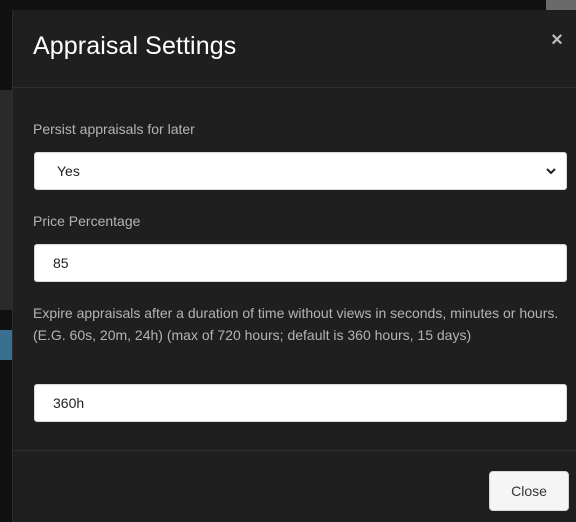 The height and width of the screenshot is (522, 576). I want to click on background-accent-edge, so click(6, 345).